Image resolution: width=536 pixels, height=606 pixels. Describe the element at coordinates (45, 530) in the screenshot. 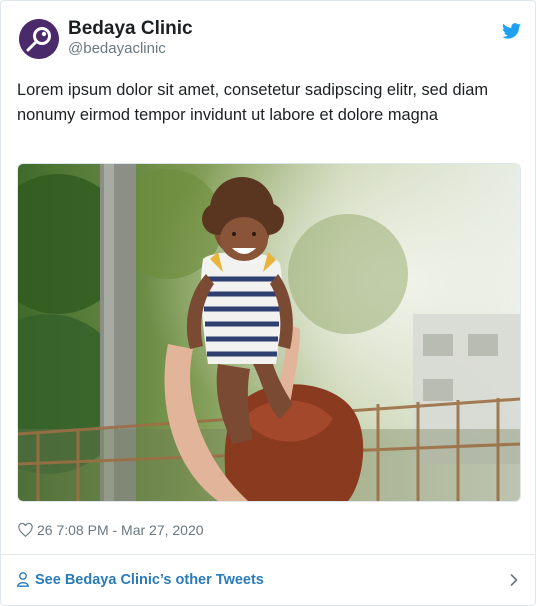

I see `like-count: 26` at that location.